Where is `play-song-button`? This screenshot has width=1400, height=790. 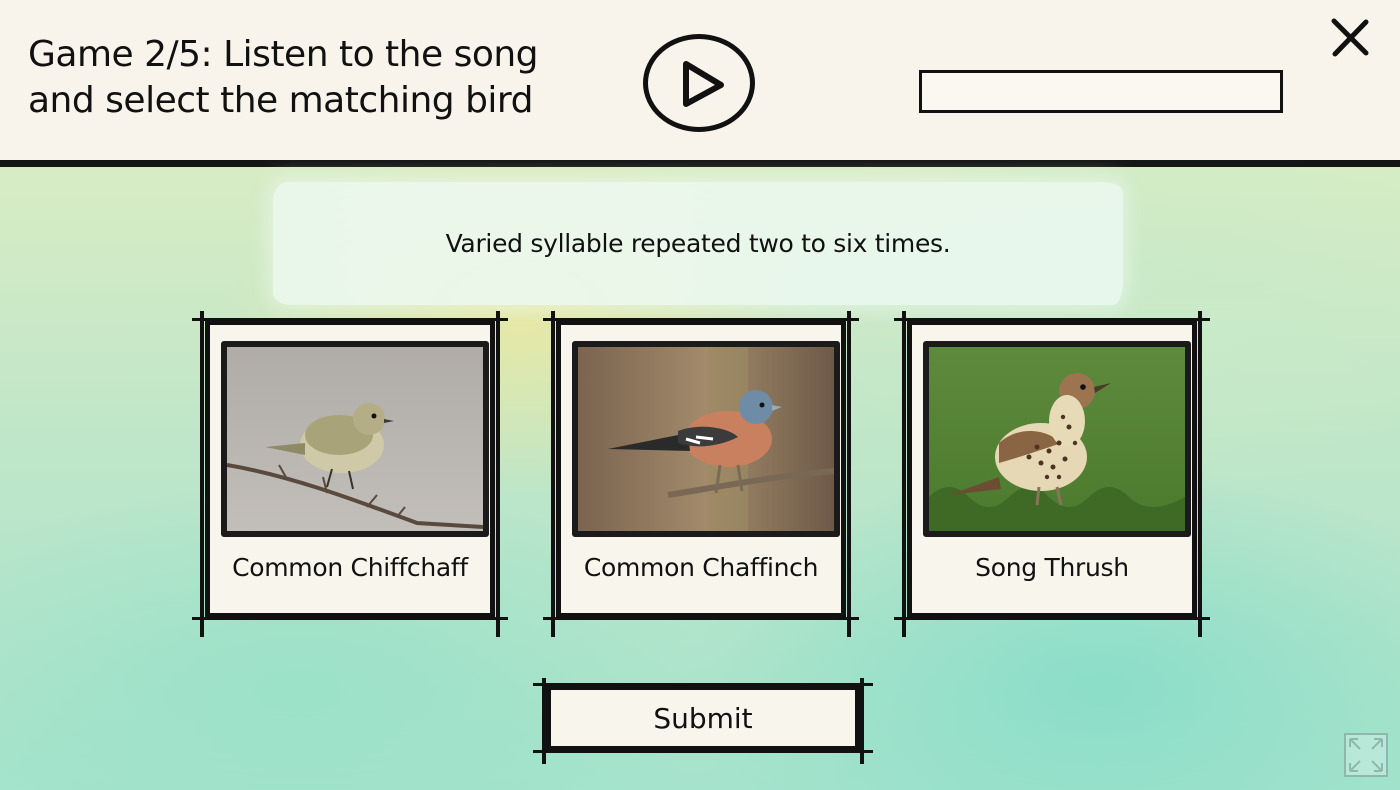
play-song-button is located at coordinates (699, 83).